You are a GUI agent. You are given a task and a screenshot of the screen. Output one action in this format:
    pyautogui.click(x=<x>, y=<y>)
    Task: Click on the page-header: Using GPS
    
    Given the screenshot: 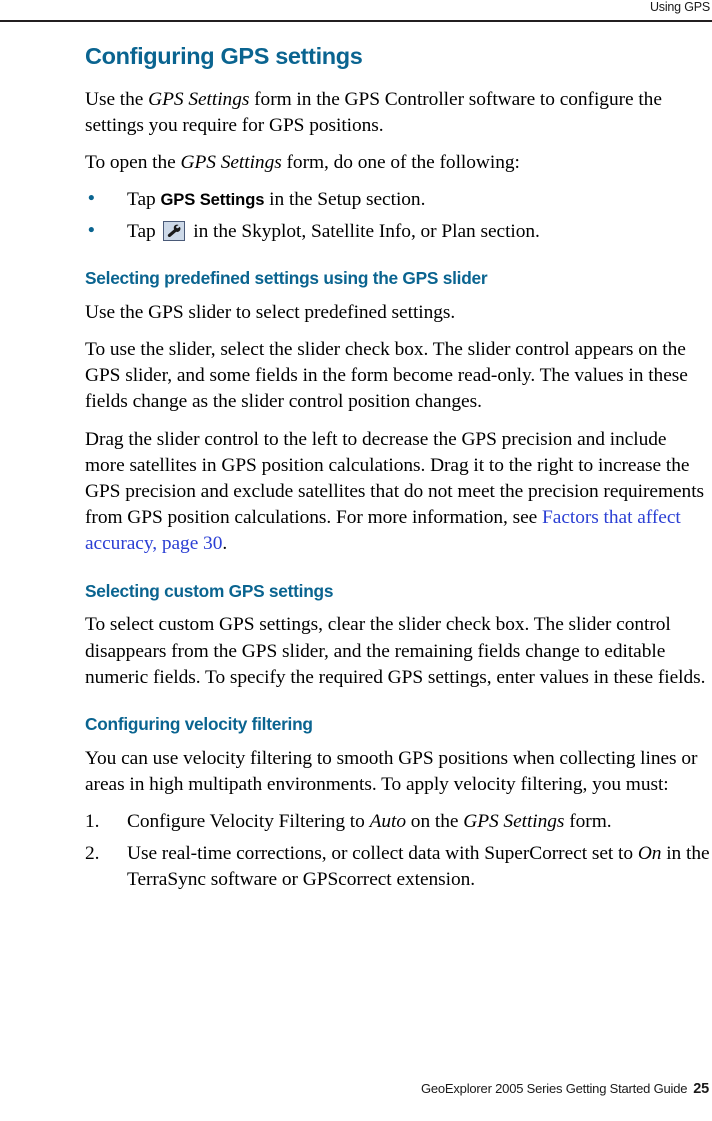 What is the action you would take?
    pyautogui.click(x=356, y=12)
    